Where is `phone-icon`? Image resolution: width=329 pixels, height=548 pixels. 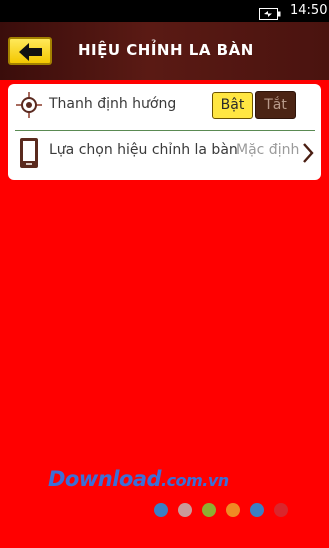
phone-icon is located at coordinates (29, 155).